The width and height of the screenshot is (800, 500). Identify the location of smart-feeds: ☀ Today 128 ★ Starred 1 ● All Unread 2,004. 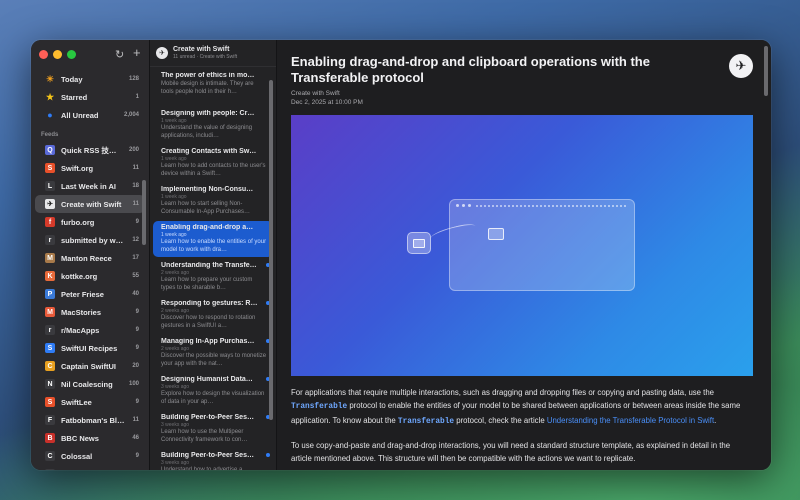
(90, 97).